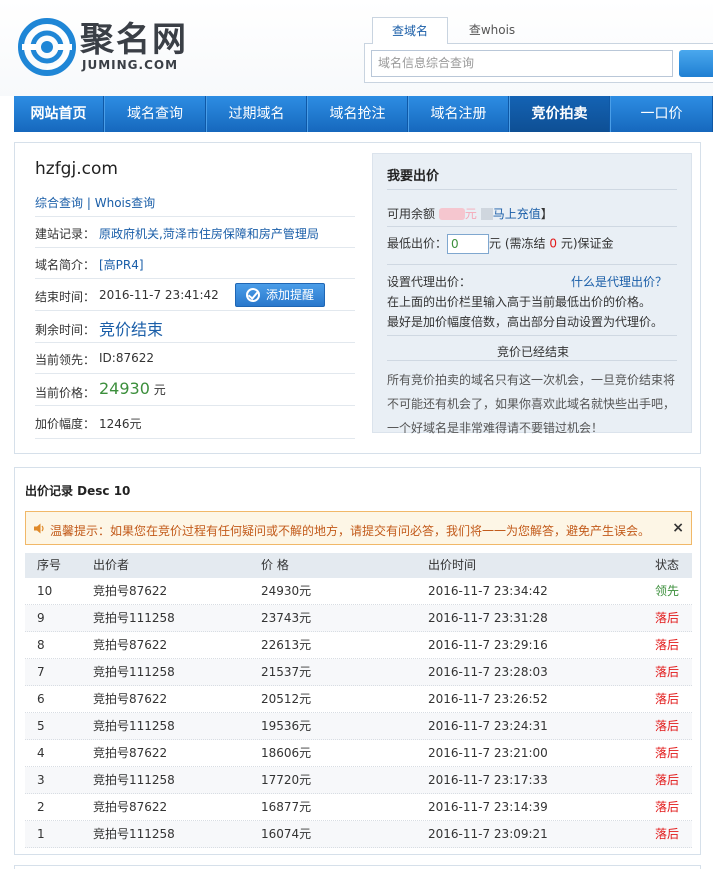  Describe the element at coordinates (126, 358) in the screenshot. I see `leader-value: ID:87622` at that location.